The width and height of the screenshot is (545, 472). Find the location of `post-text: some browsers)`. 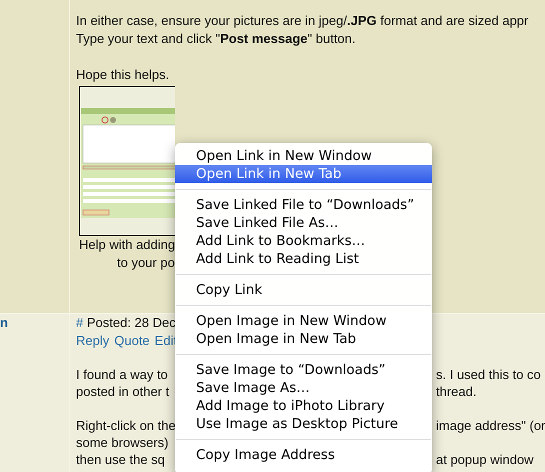

post-text: some browsers) is located at coordinates (122, 442).